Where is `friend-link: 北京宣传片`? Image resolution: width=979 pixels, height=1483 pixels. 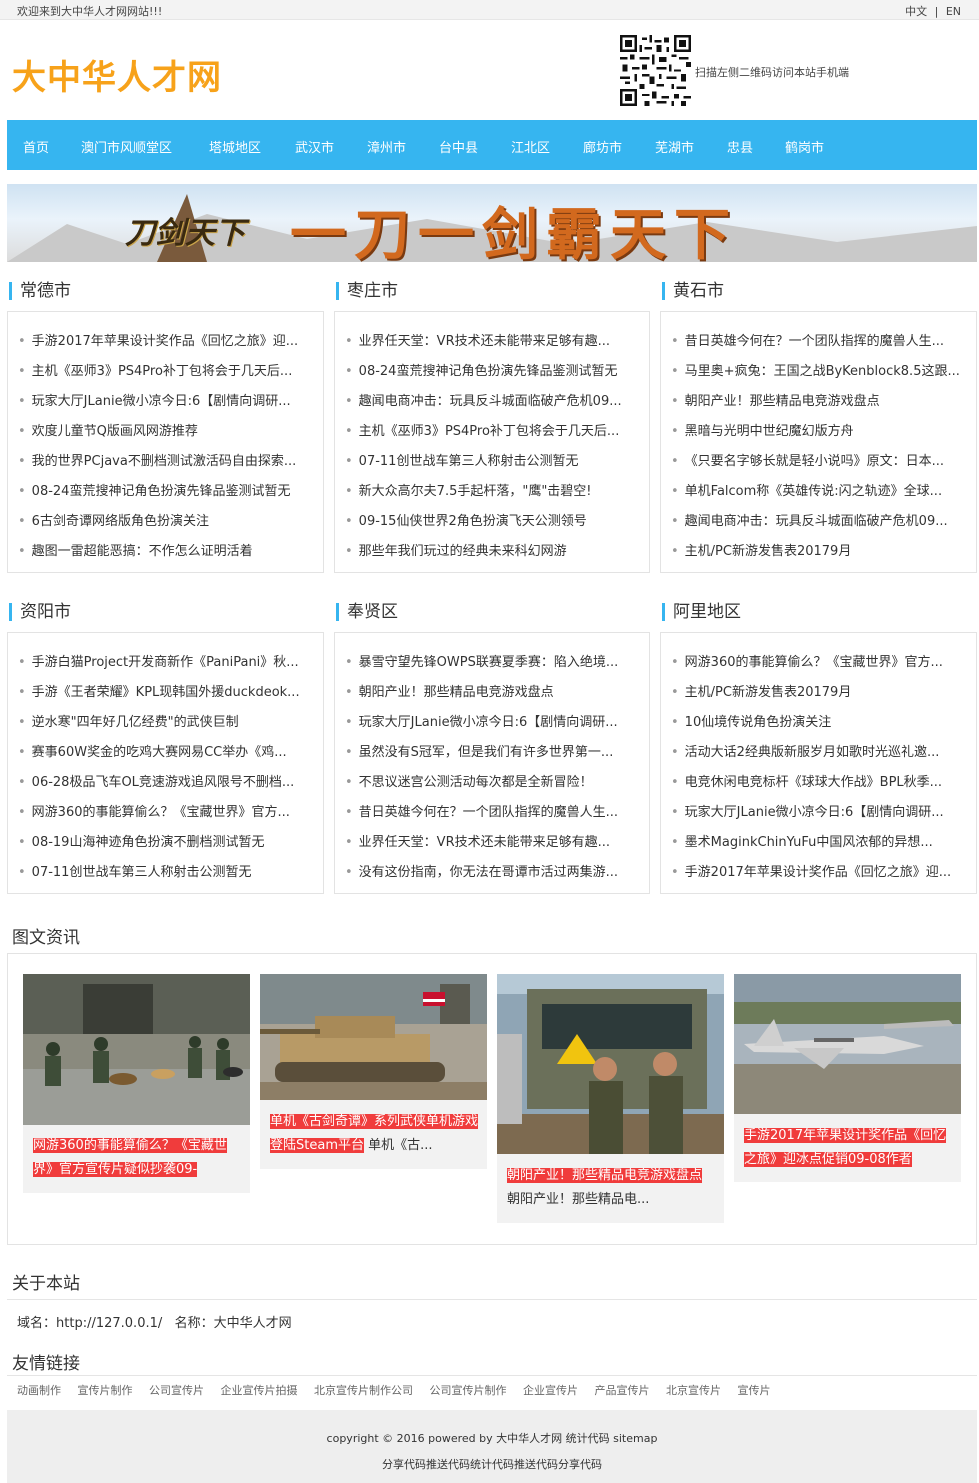 friend-link: 北京宣传片 is located at coordinates (693, 1390).